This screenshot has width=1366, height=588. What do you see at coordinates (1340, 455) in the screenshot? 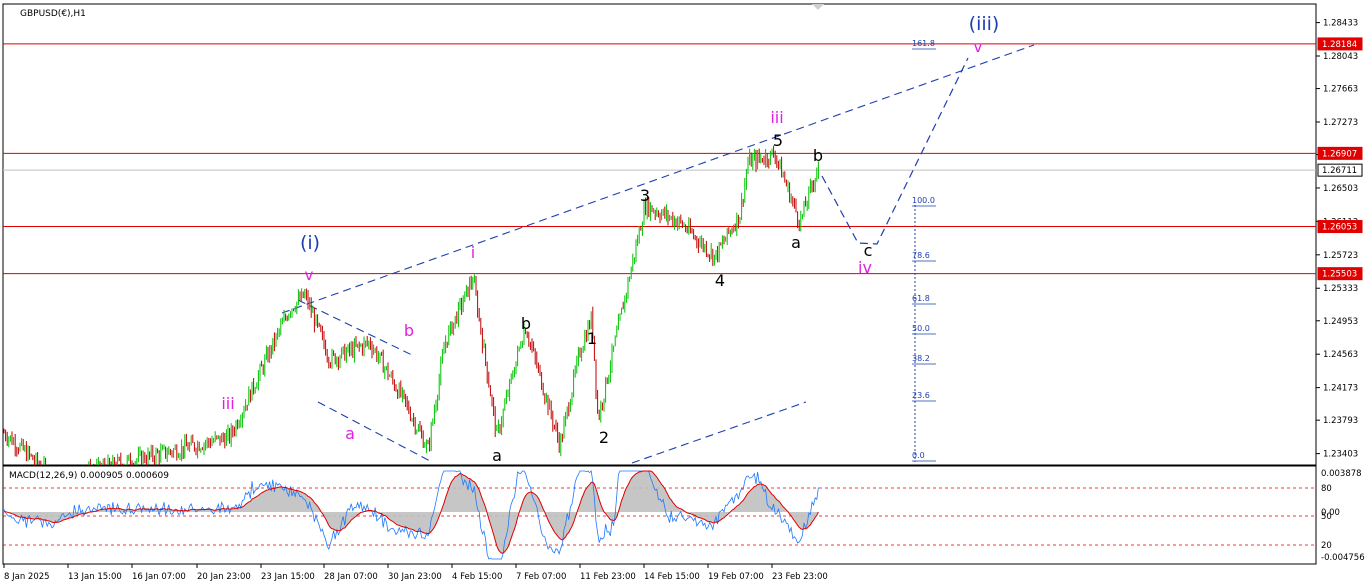
I see `price-label: 1.23403` at bounding box center [1340, 455].